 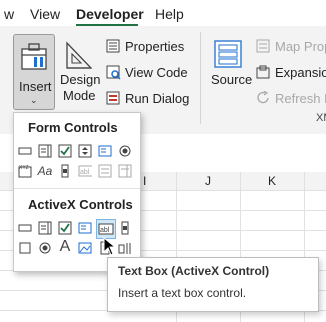 I want to click on design-mode-label: Design, so click(x=80, y=79).